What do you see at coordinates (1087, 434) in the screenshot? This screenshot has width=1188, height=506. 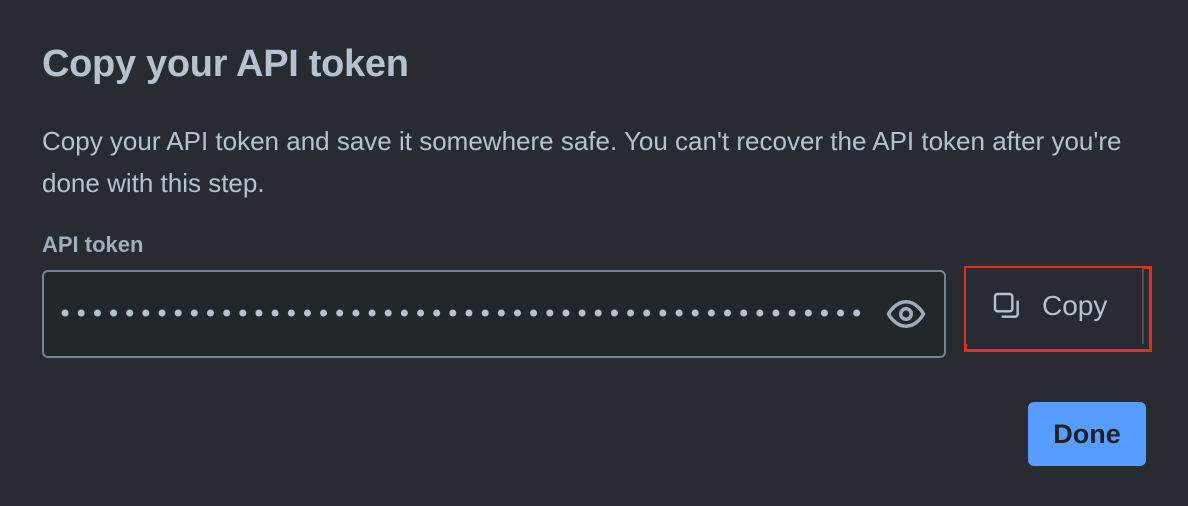 I see `done-button: Done` at bounding box center [1087, 434].